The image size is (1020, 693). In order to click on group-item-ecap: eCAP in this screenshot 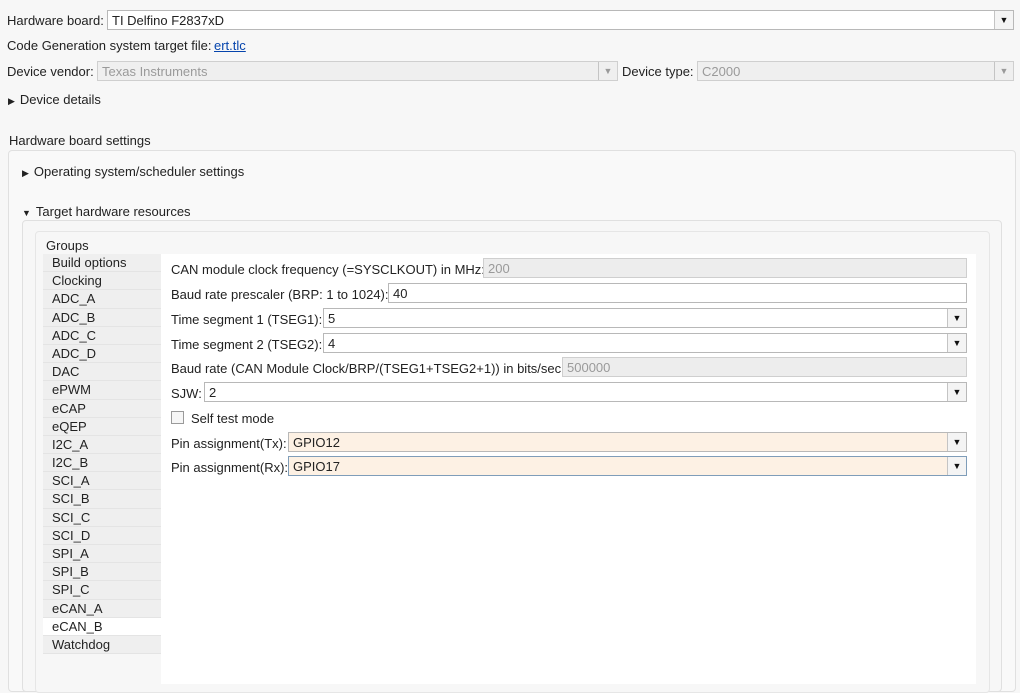, I will do `click(102, 408)`.